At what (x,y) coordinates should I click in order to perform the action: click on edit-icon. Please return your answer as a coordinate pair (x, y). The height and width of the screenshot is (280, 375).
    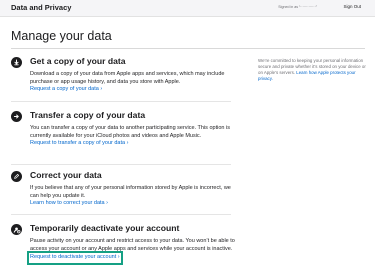
    Looking at the image, I should click on (16, 176).